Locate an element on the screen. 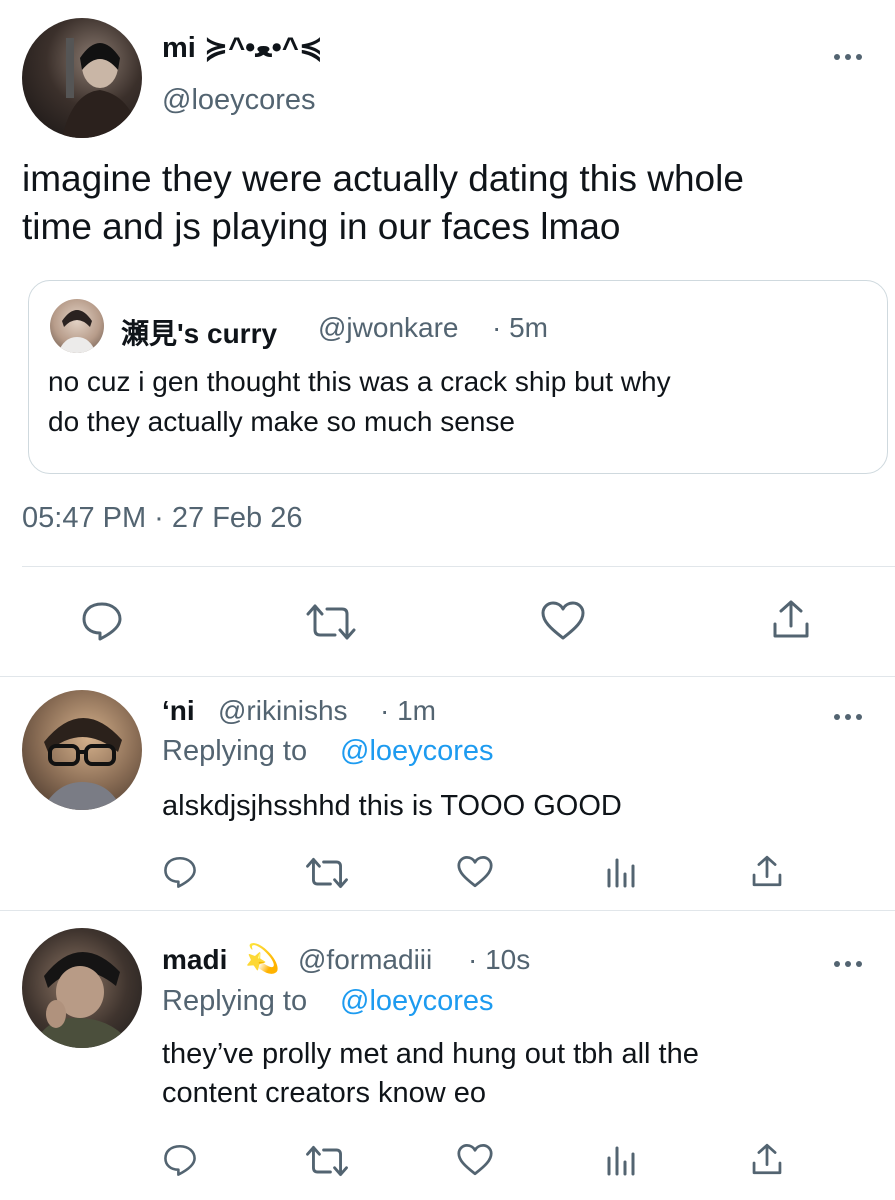 This screenshot has width=895, height=1200. quoted-text-line-2: do they actually make so much sense is located at coordinates (281, 421).